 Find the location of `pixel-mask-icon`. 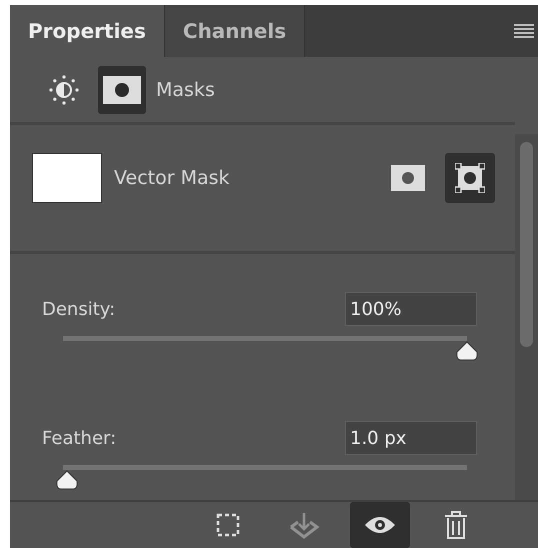

pixel-mask-icon is located at coordinates (408, 178).